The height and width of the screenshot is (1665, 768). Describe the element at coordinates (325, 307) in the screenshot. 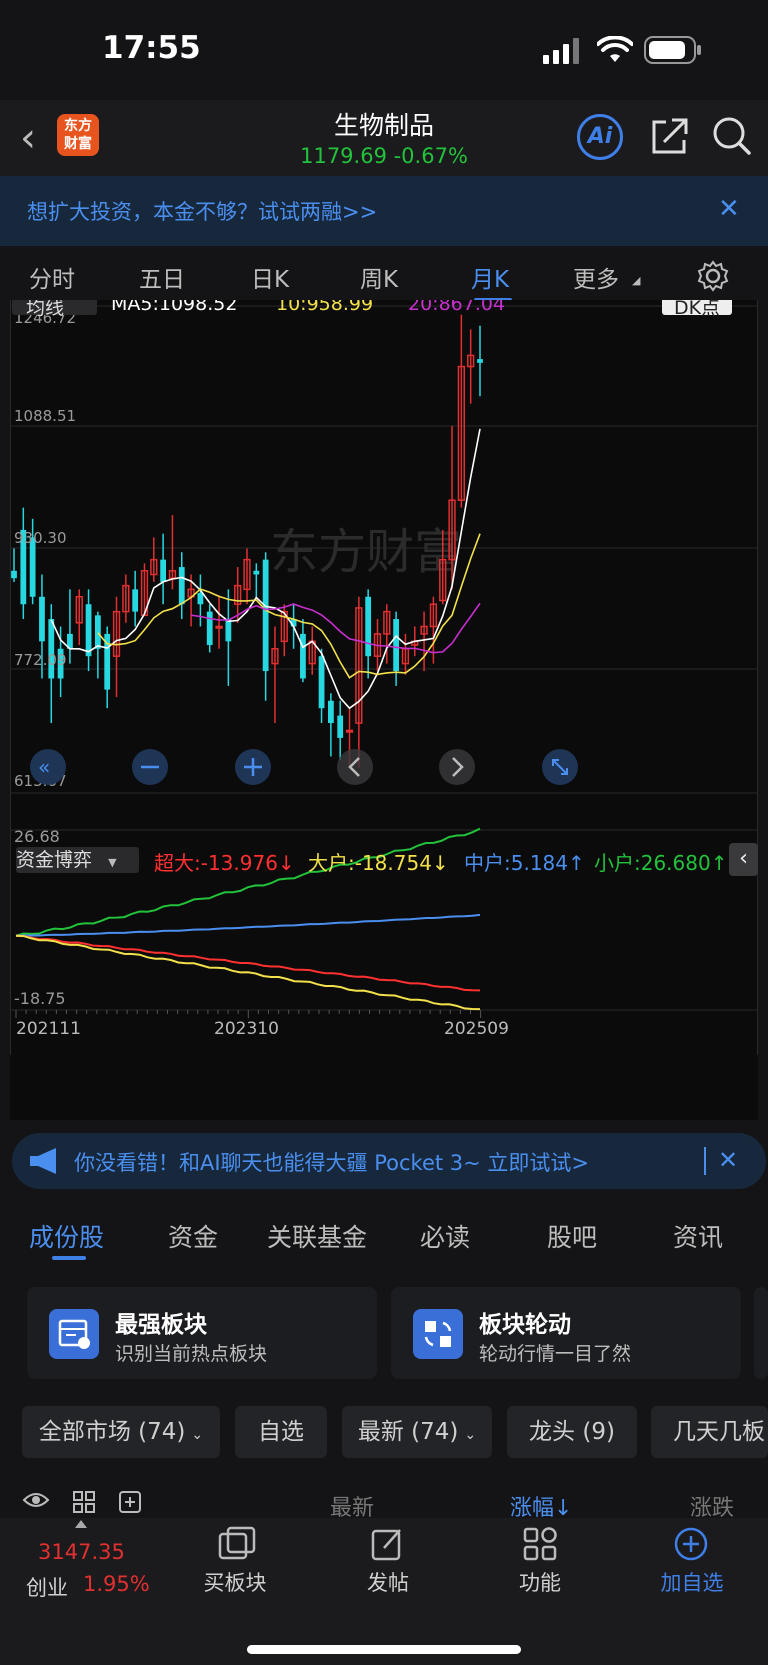

I see `ma10-value: 10:958.99` at that location.